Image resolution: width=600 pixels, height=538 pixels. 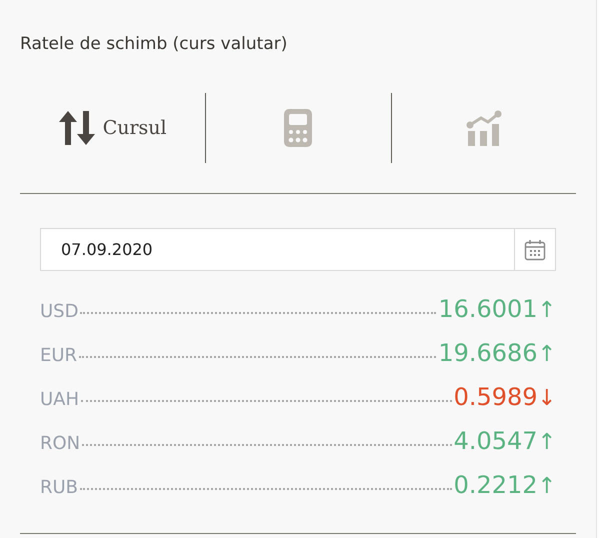 I want to click on panel-title: Ratele de schimb (curs valutar), so click(x=154, y=45).